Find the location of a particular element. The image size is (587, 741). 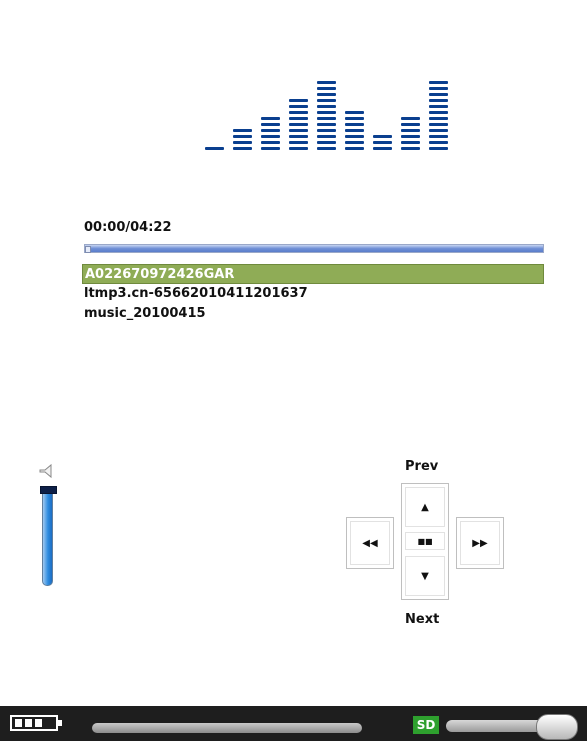

playback-progress-knob is located at coordinates (88, 249).